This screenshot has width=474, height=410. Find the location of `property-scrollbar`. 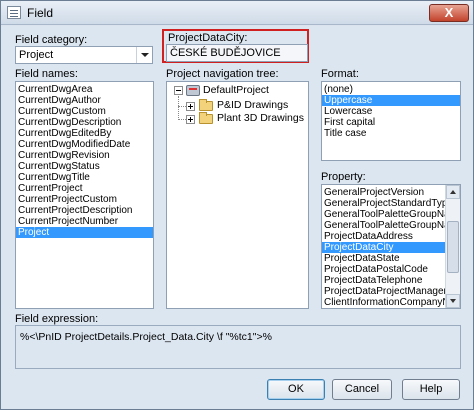

property-scrollbar is located at coordinates (452, 246).